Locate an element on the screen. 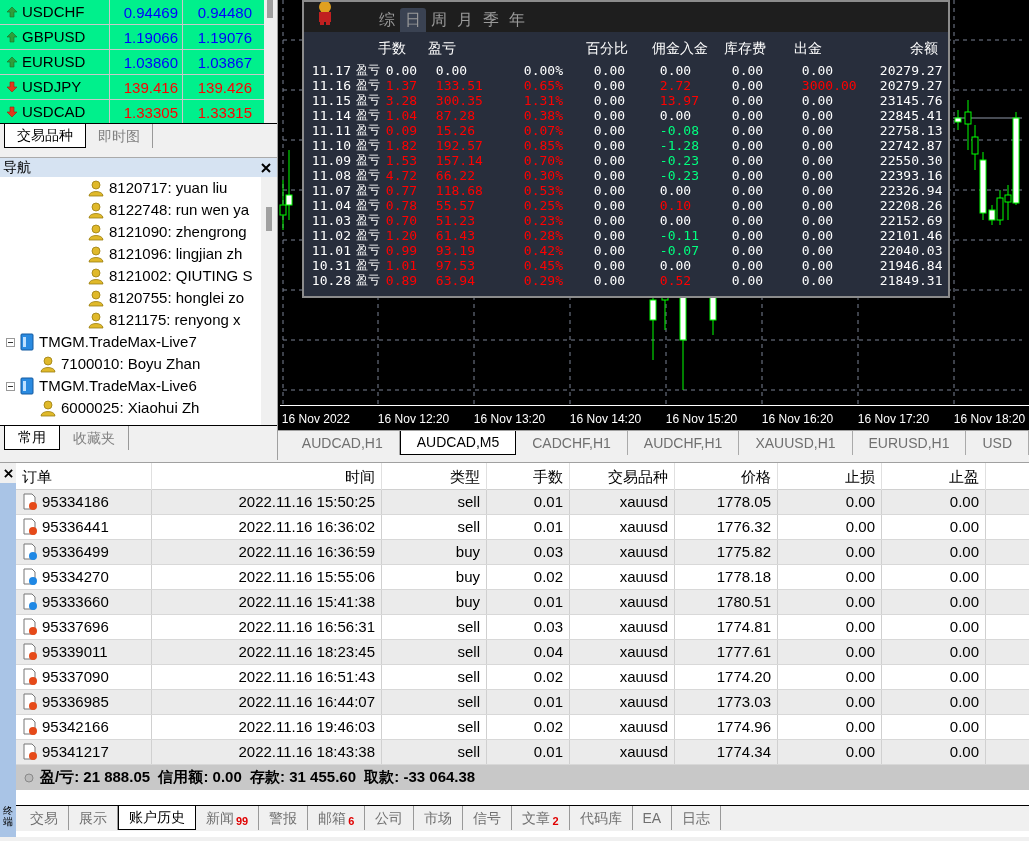 The height and width of the screenshot is (841, 1029). table-cell-text: 1778.05 is located at coordinates (743, 501).